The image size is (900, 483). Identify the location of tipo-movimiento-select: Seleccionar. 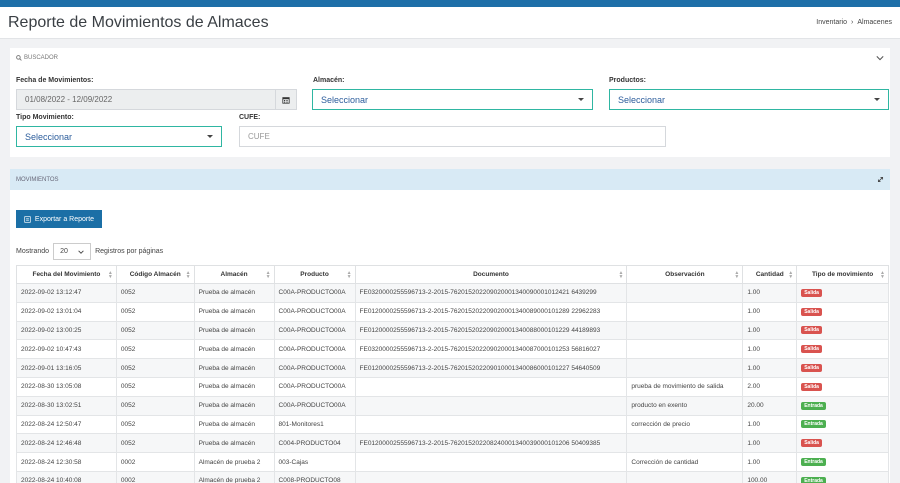
(119, 136).